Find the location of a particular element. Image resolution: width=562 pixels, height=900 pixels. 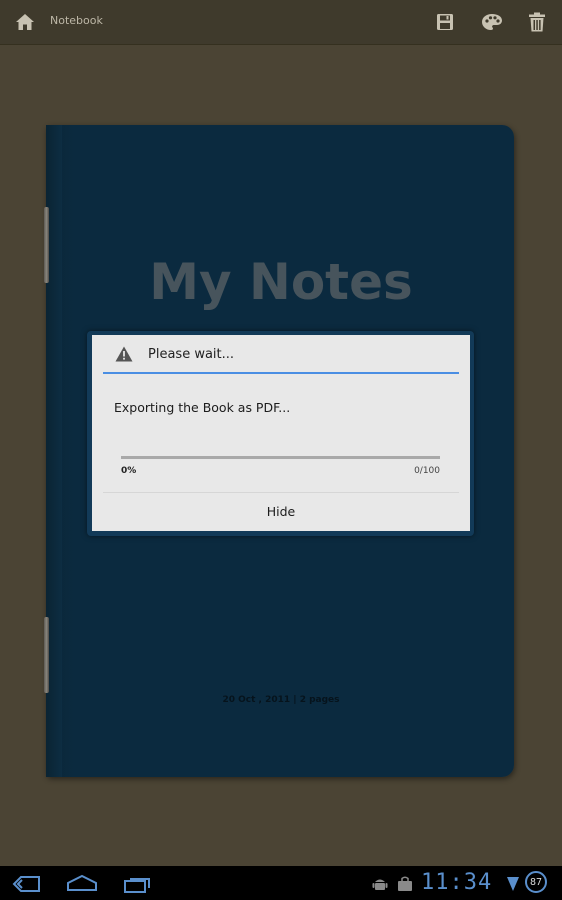

palette-icon is located at coordinates (492, 22).